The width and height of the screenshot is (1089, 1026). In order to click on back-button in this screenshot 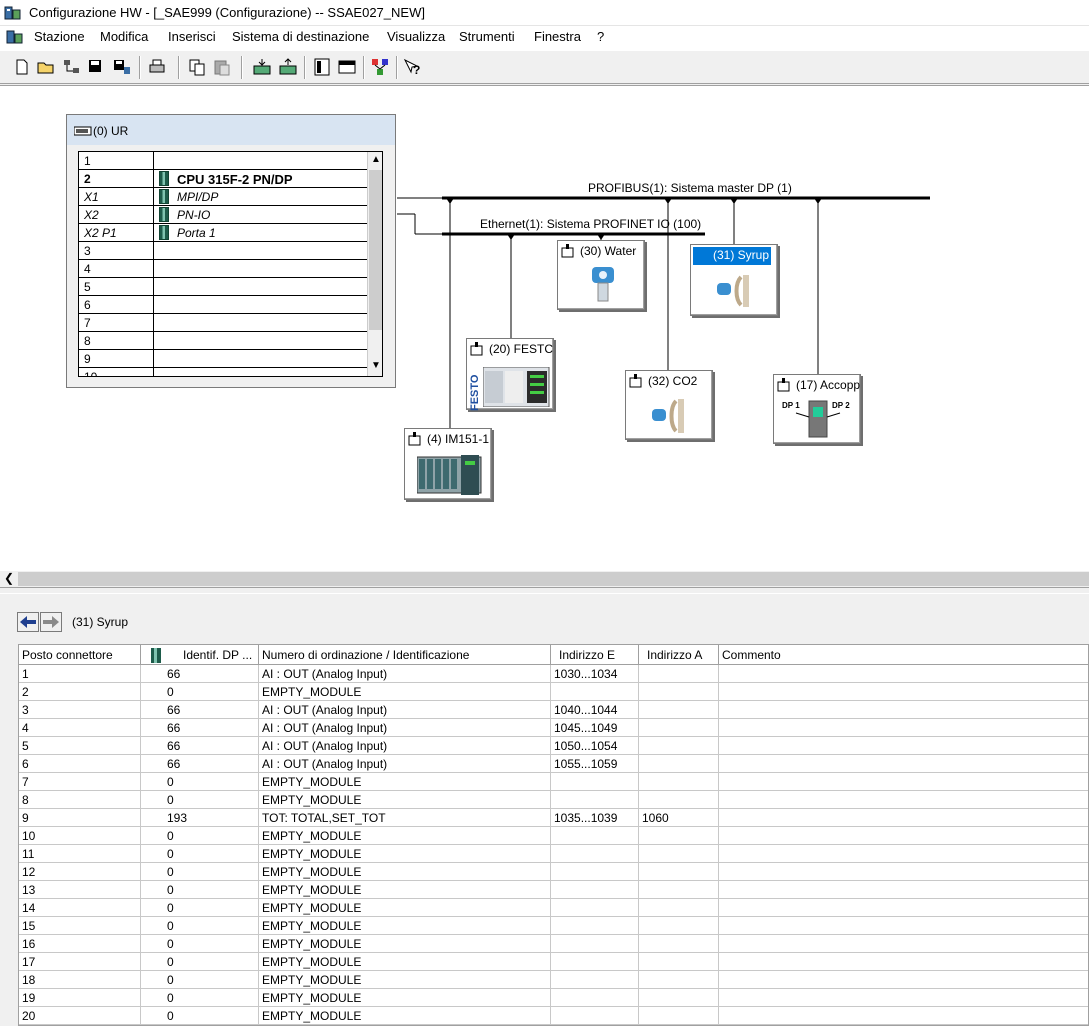, I will do `click(28, 622)`.